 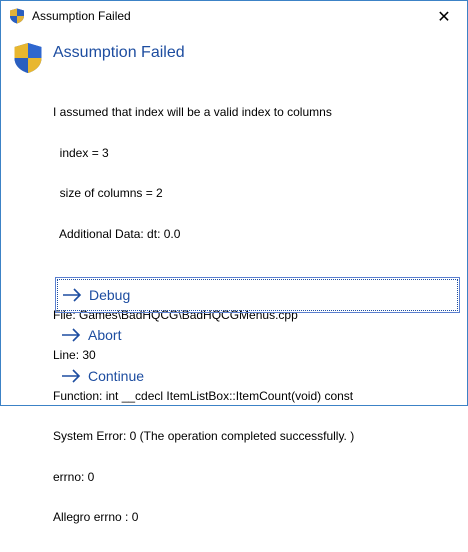 I want to click on continue-button-label: Continue, so click(x=116, y=376).